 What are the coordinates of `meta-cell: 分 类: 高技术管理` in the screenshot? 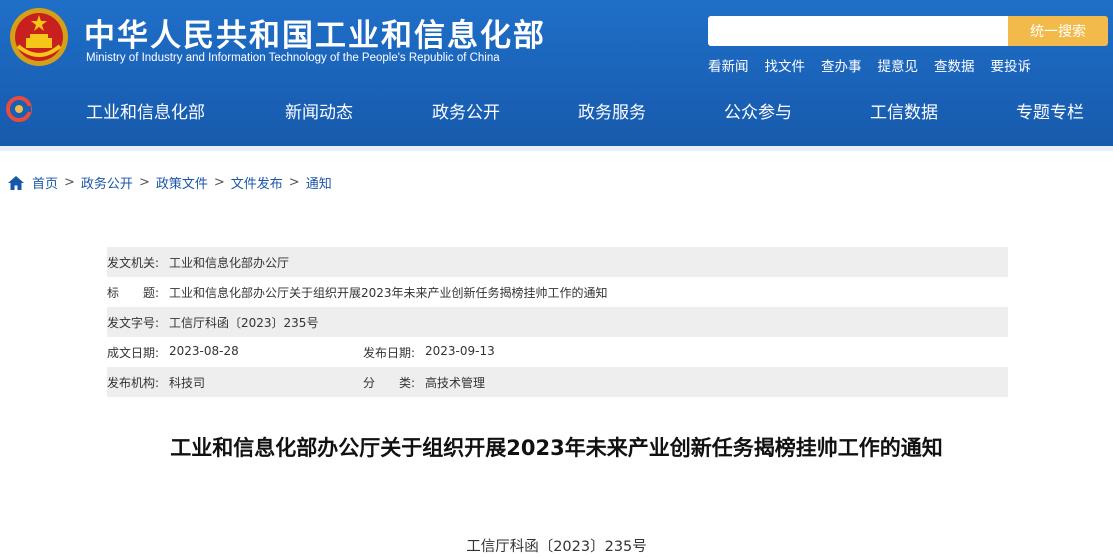 It's located at (424, 382).